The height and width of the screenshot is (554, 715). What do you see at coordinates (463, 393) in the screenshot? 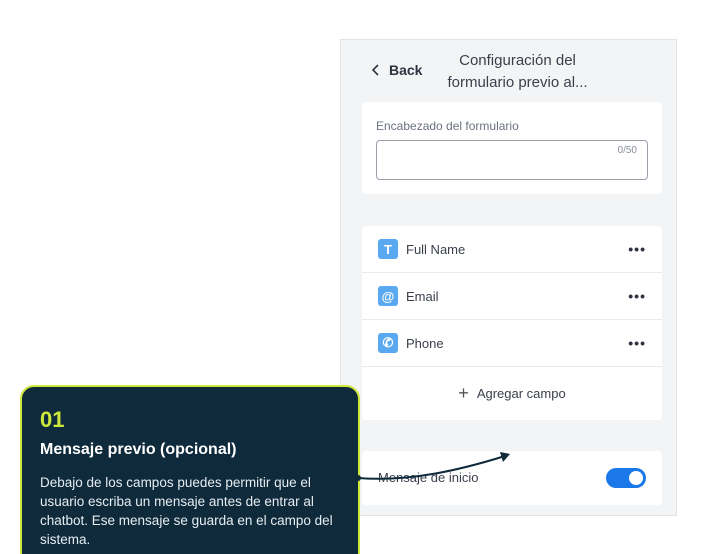
I see `plus-icon: +` at bounding box center [463, 393].